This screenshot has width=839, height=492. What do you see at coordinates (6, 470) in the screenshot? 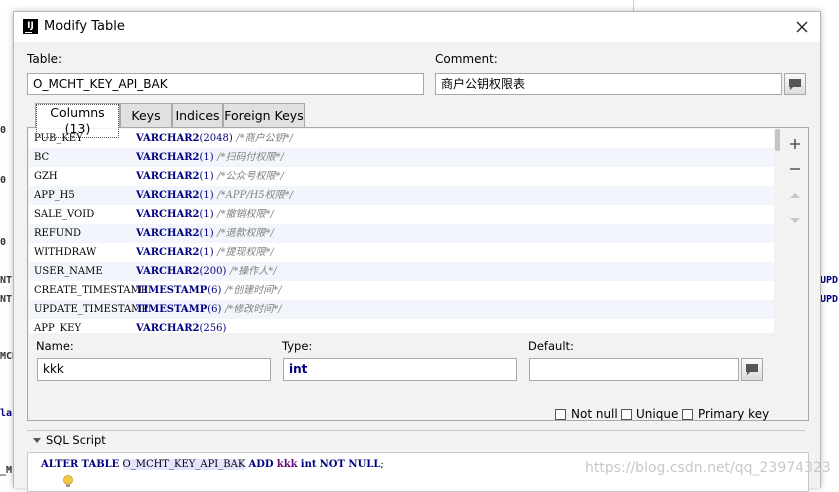
I see `background-code-fragment: _M` at bounding box center [6, 470].